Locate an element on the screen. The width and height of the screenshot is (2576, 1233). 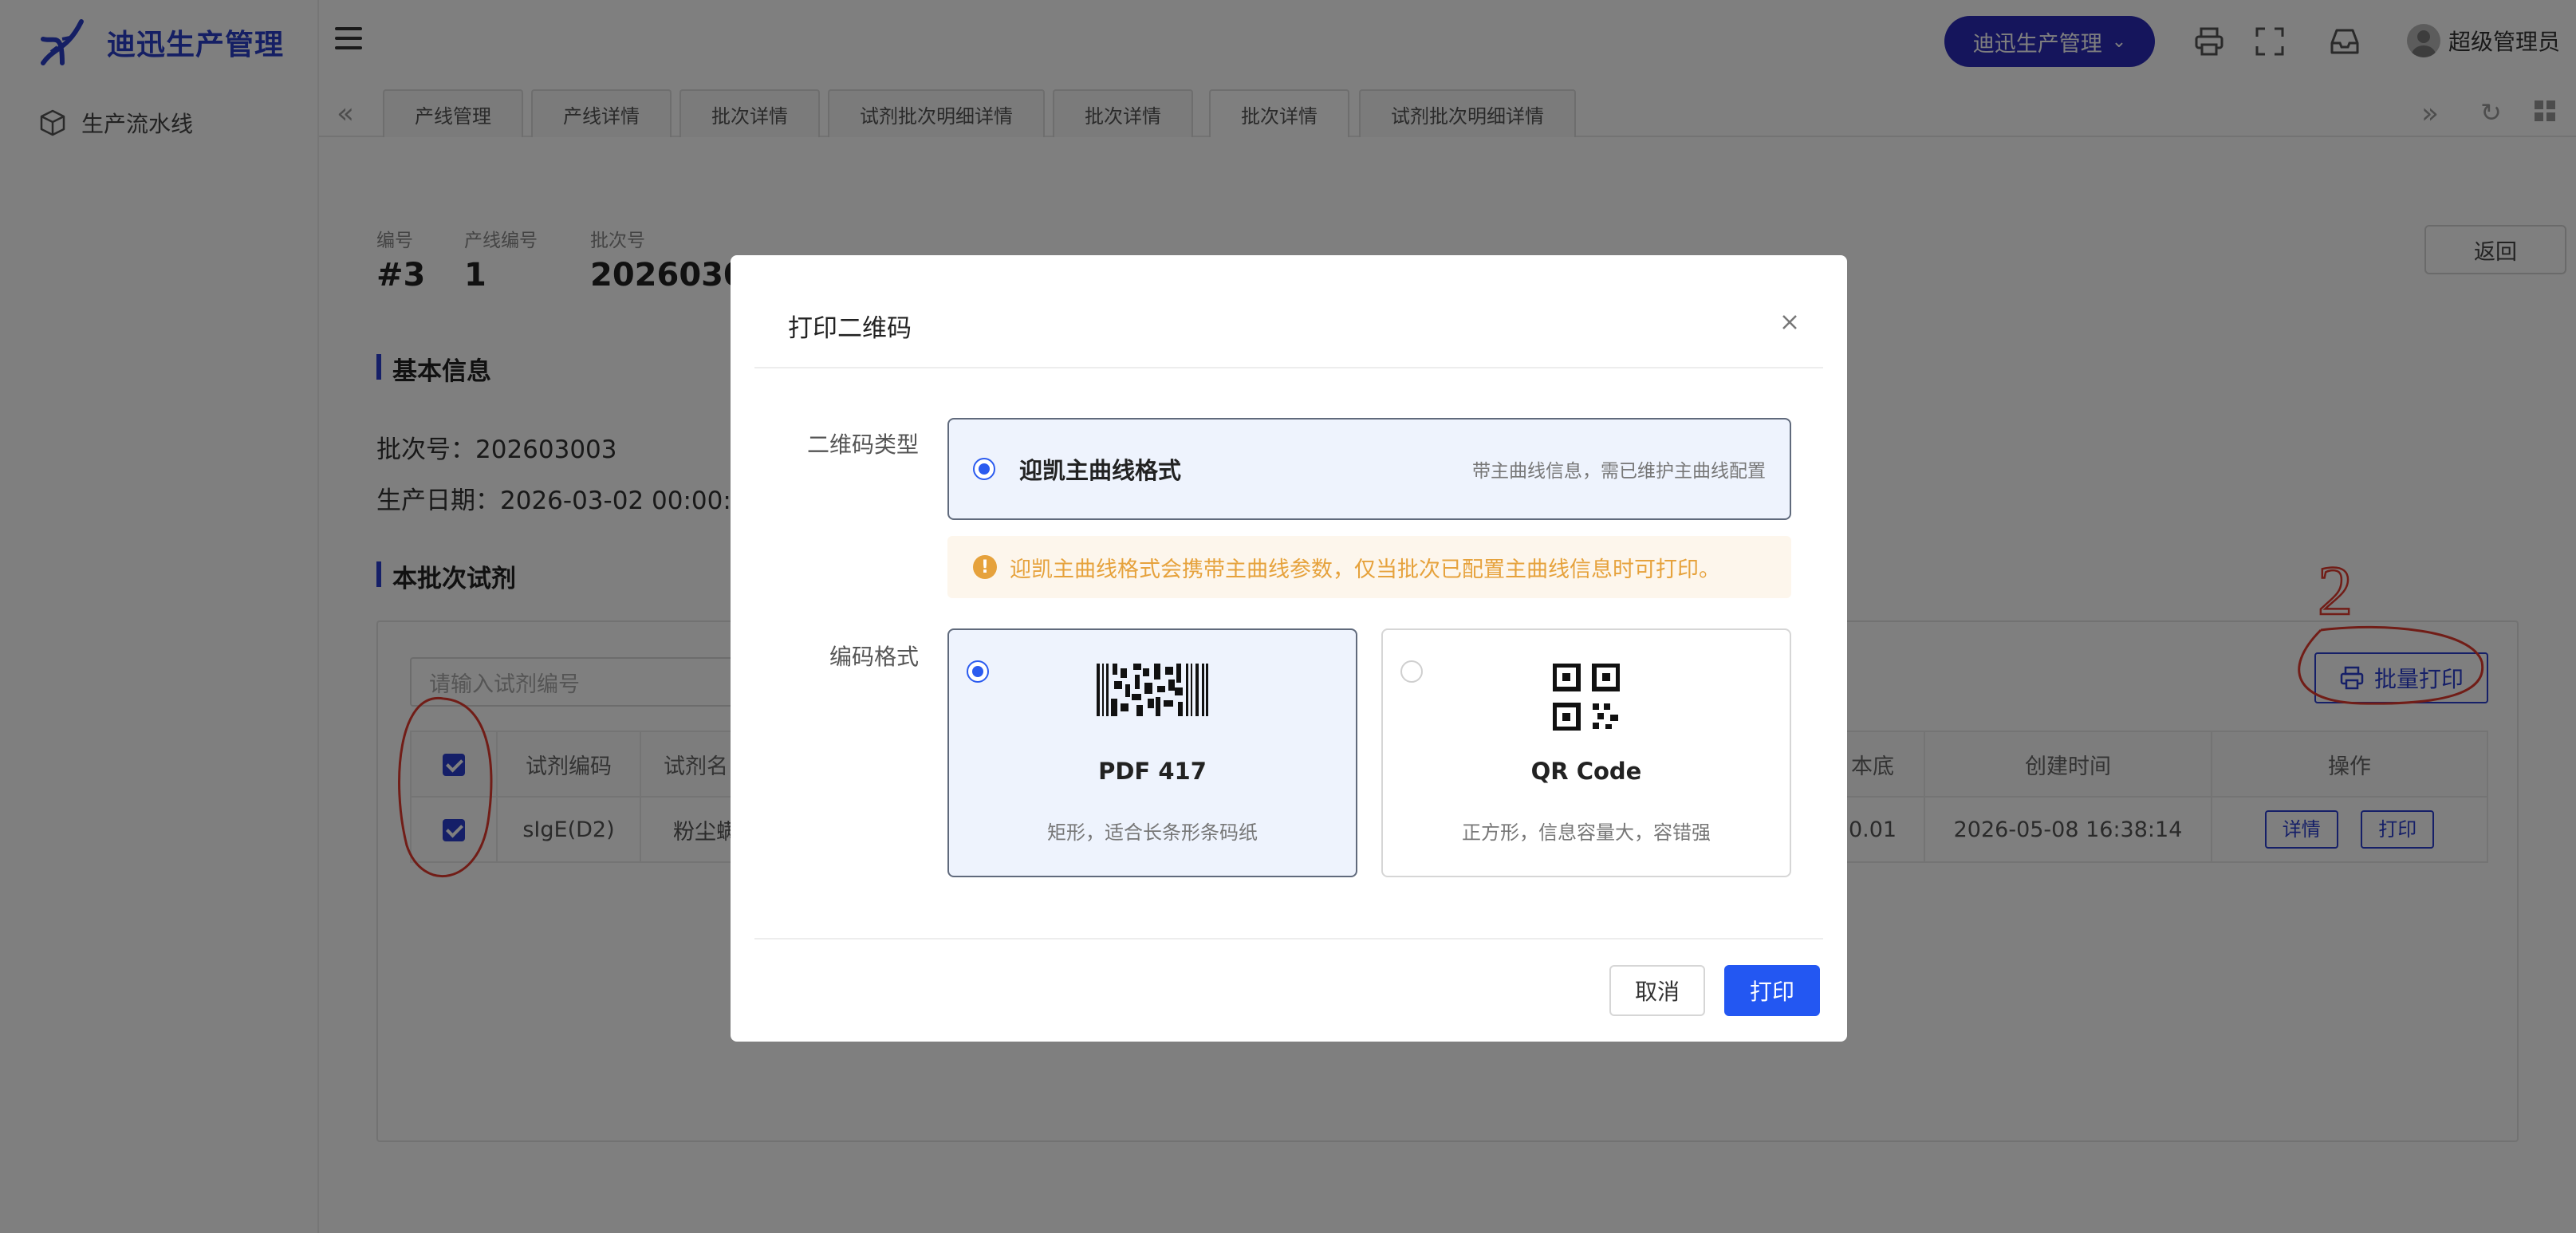
warning-icon: ! is located at coordinates (985, 567).